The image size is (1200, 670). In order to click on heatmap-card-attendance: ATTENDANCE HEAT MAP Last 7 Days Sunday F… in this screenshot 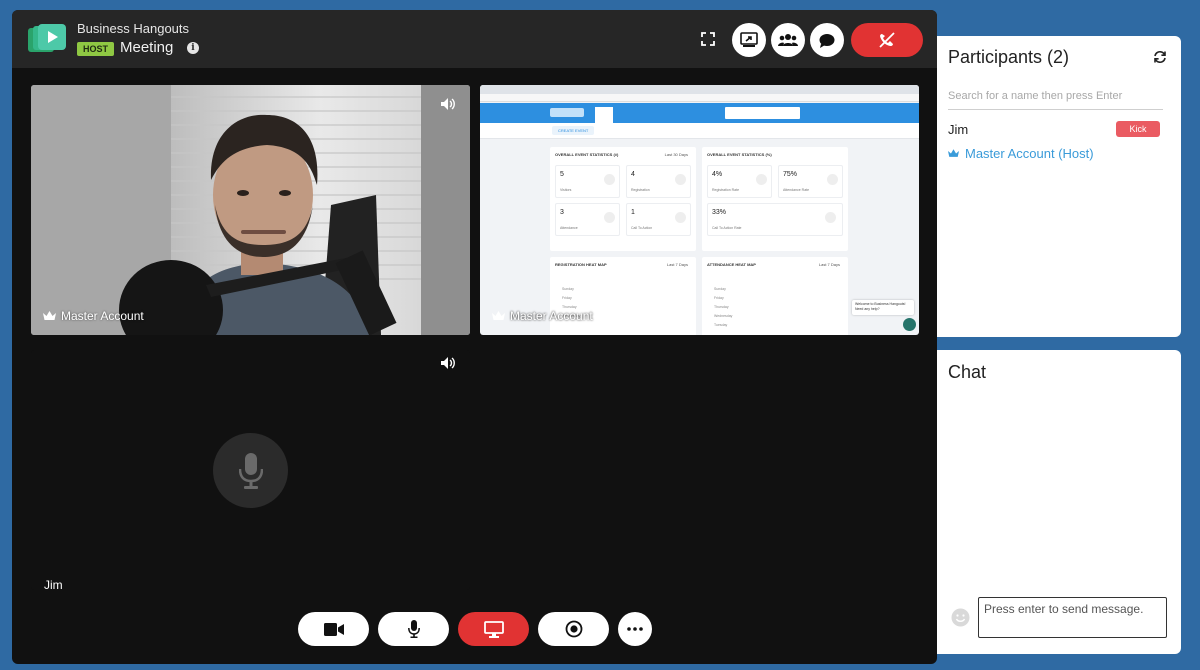, I will do `click(775, 296)`.